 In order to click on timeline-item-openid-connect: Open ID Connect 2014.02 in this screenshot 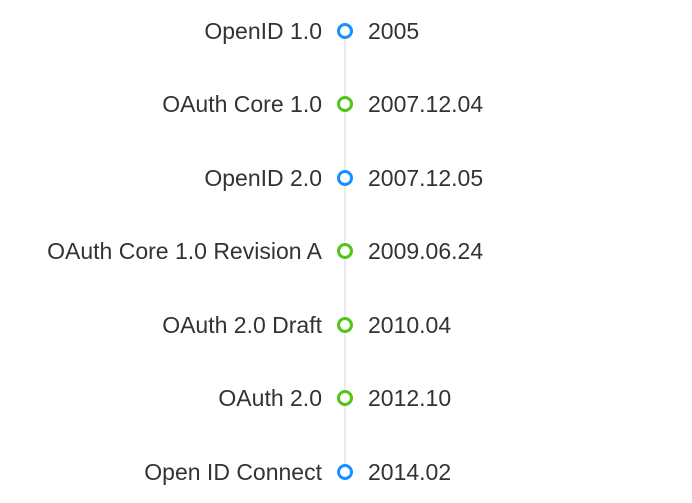, I will do `click(346, 472)`.